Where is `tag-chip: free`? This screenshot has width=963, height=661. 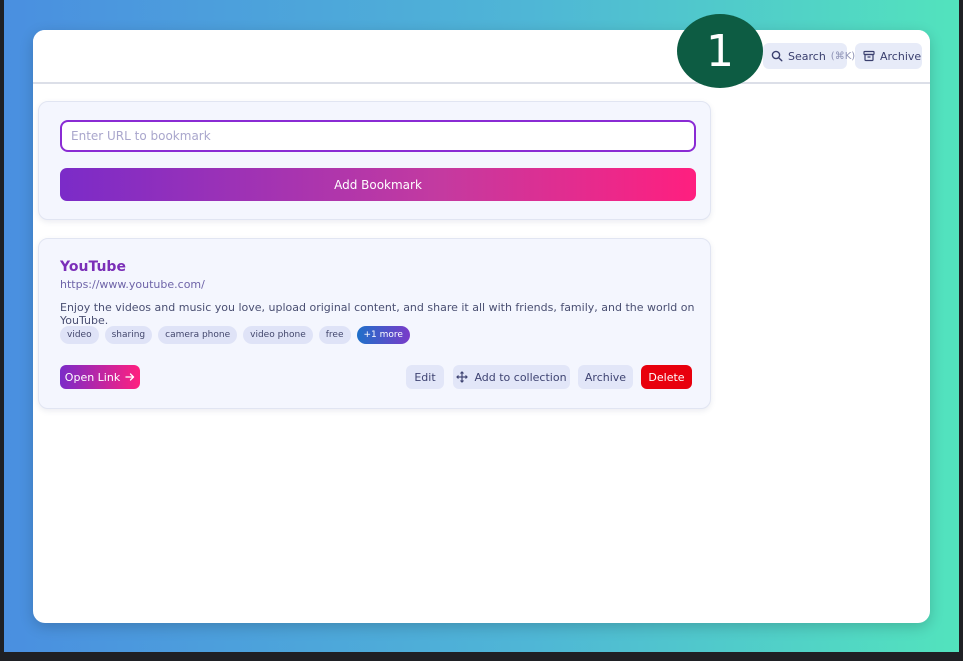
tag-chip: free is located at coordinates (334, 335).